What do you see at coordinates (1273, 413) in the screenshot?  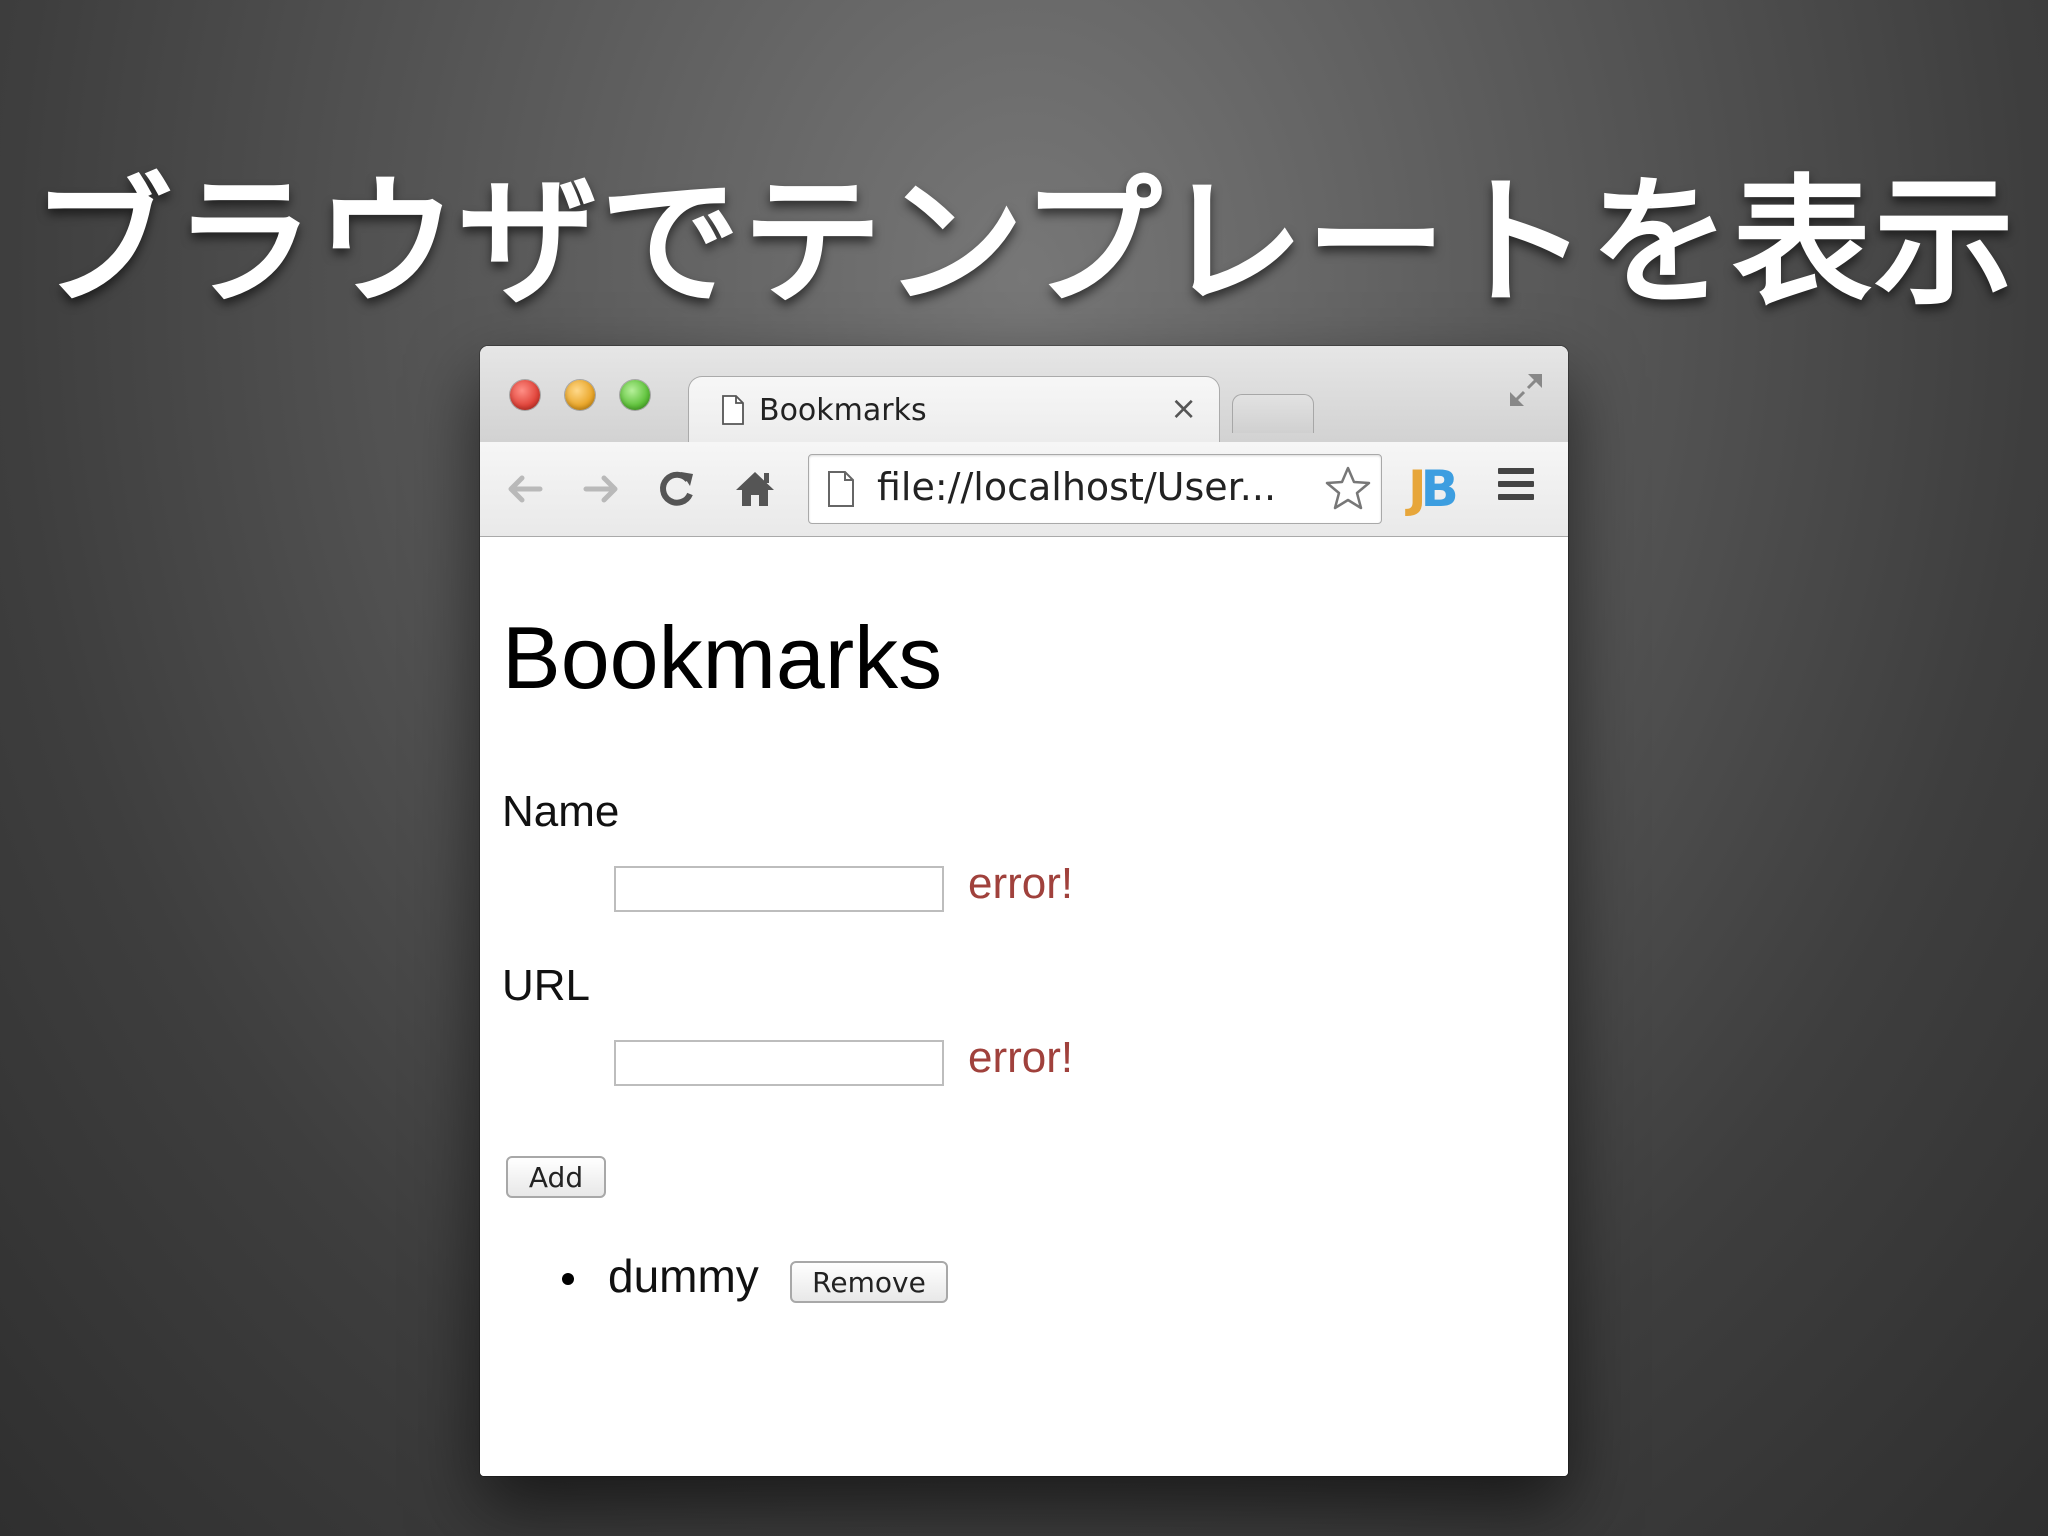 I see `new-tab-button` at bounding box center [1273, 413].